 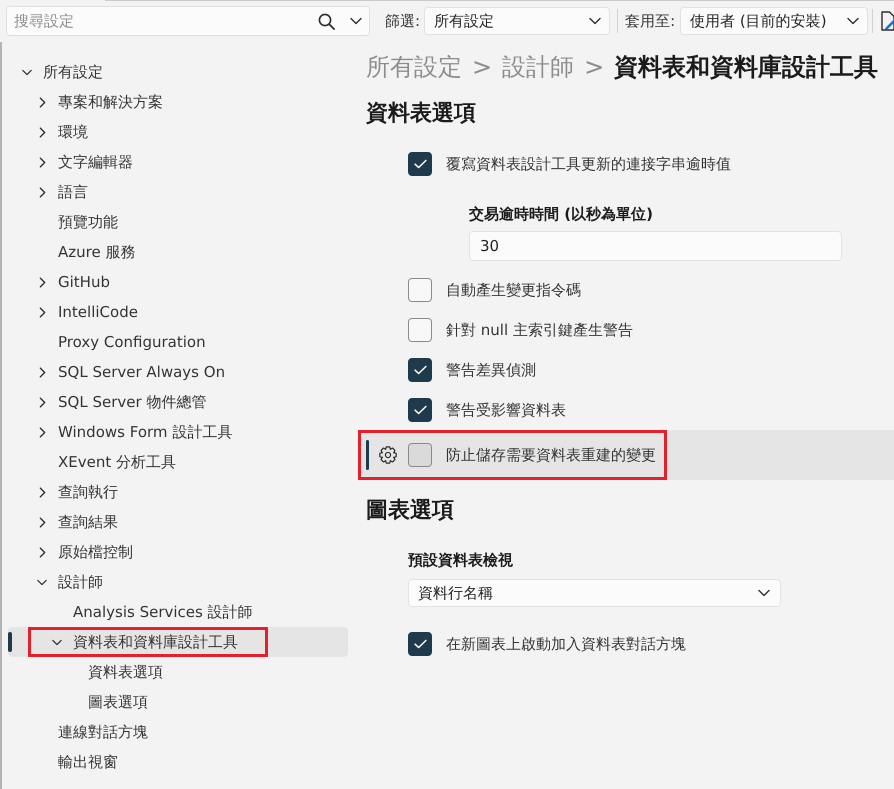 What do you see at coordinates (367, 455) in the screenshot?
I see `focus-indicator` at bounding box center [367, 455].